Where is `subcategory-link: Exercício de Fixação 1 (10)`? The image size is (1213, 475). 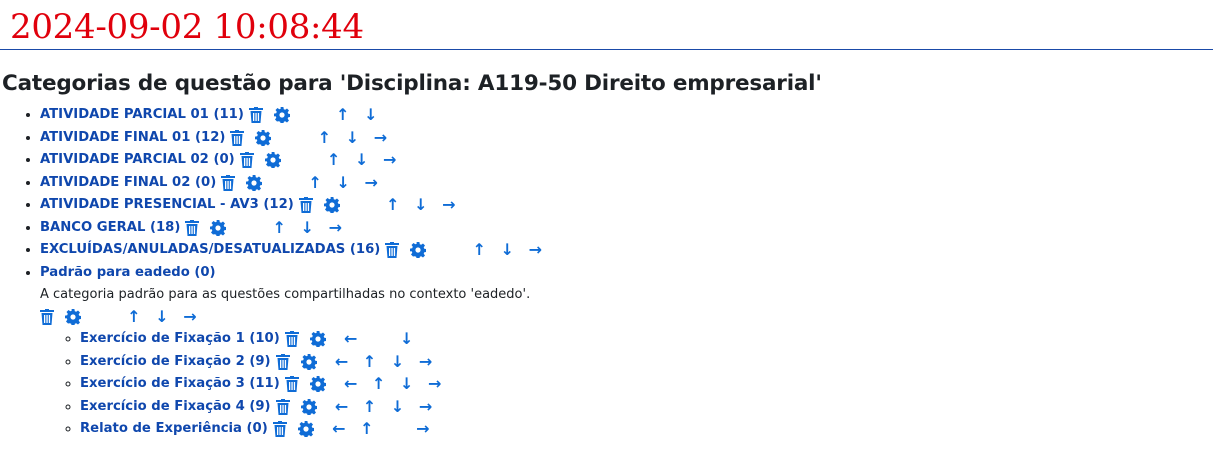 subcategory-link: Exercício de Fixação 1 (10) is located at coordinates (180, 339).